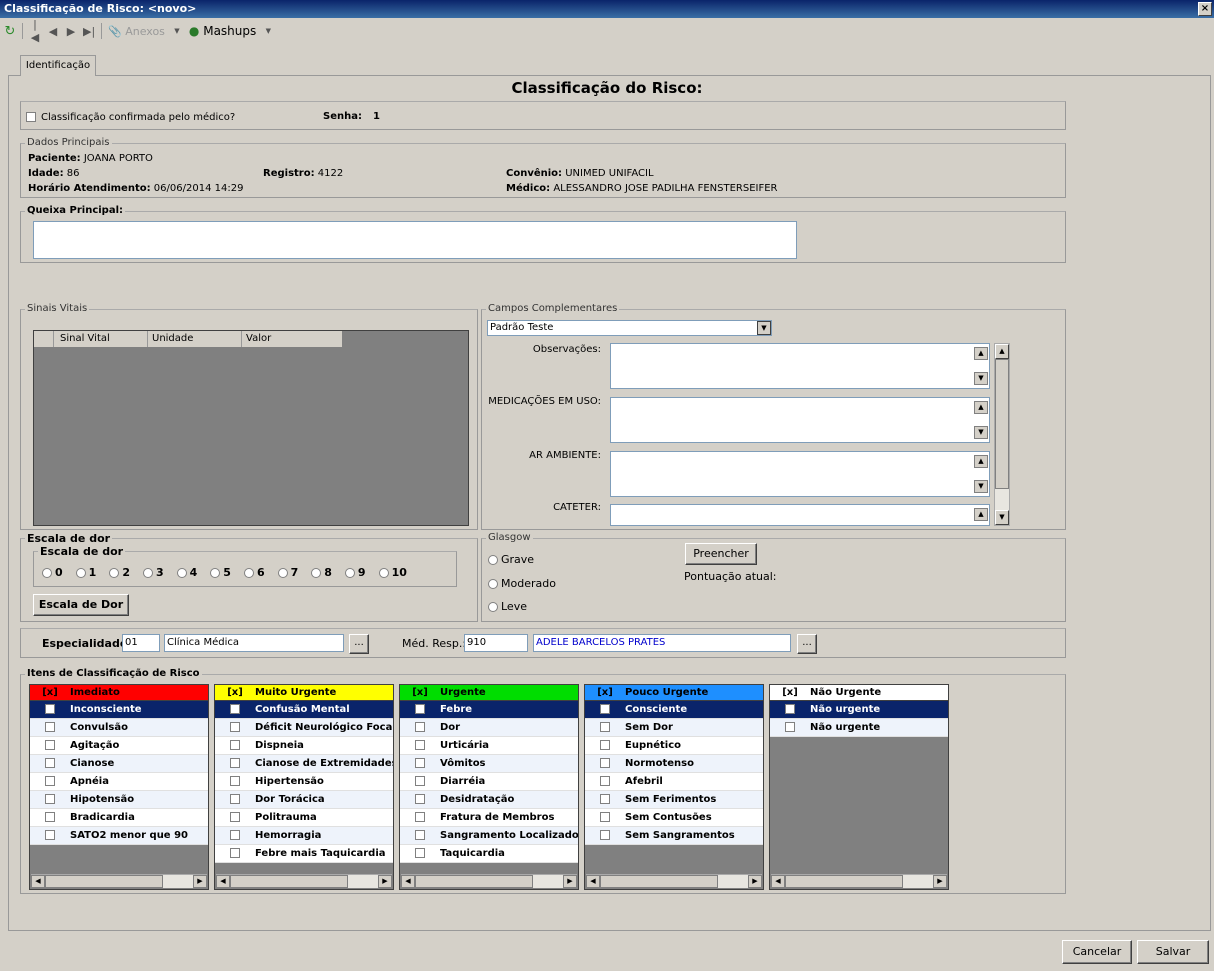 The image size is (1214, 971). What do you see at coordinates (489, 818) in the screenshot?
I see `list-item: Fratura de Membros` at bounding box center [489, 818].